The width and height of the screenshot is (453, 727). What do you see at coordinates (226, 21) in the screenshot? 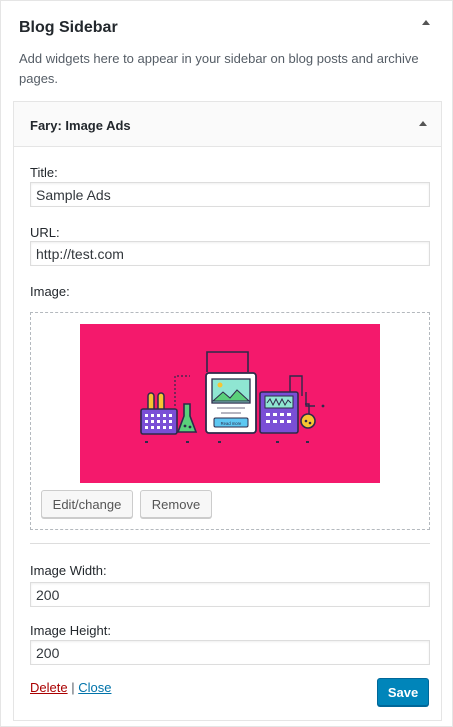
I see `blog-sidebar-header: Blog Sidebar` at bounding box center [226, 21].